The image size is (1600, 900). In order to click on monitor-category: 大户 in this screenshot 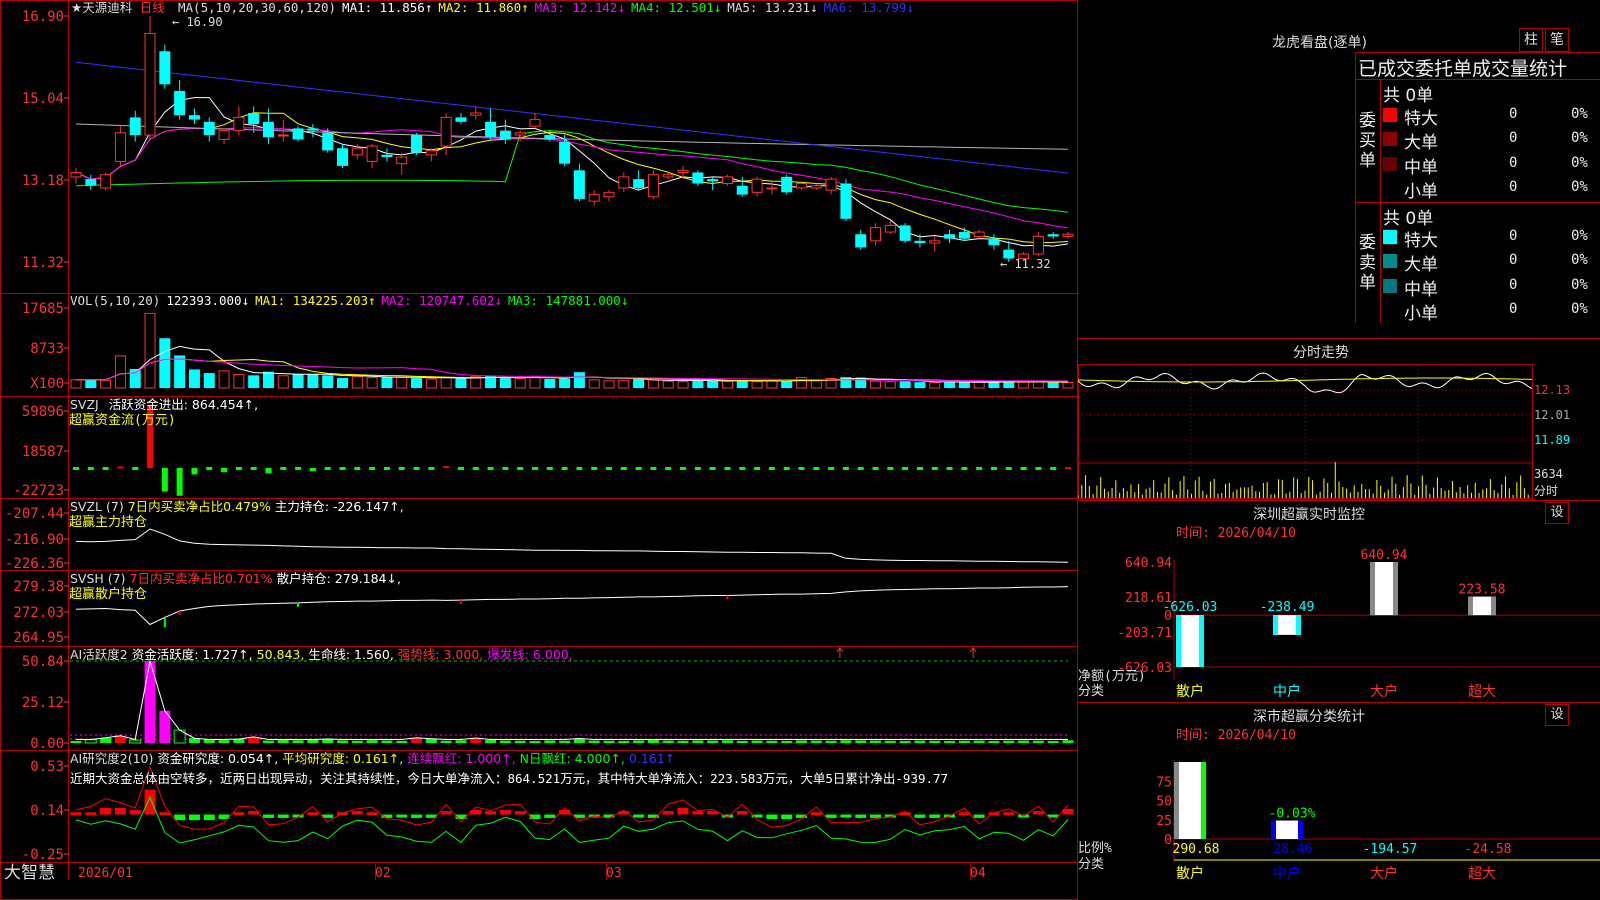, I will do `click(1384, 691)`.